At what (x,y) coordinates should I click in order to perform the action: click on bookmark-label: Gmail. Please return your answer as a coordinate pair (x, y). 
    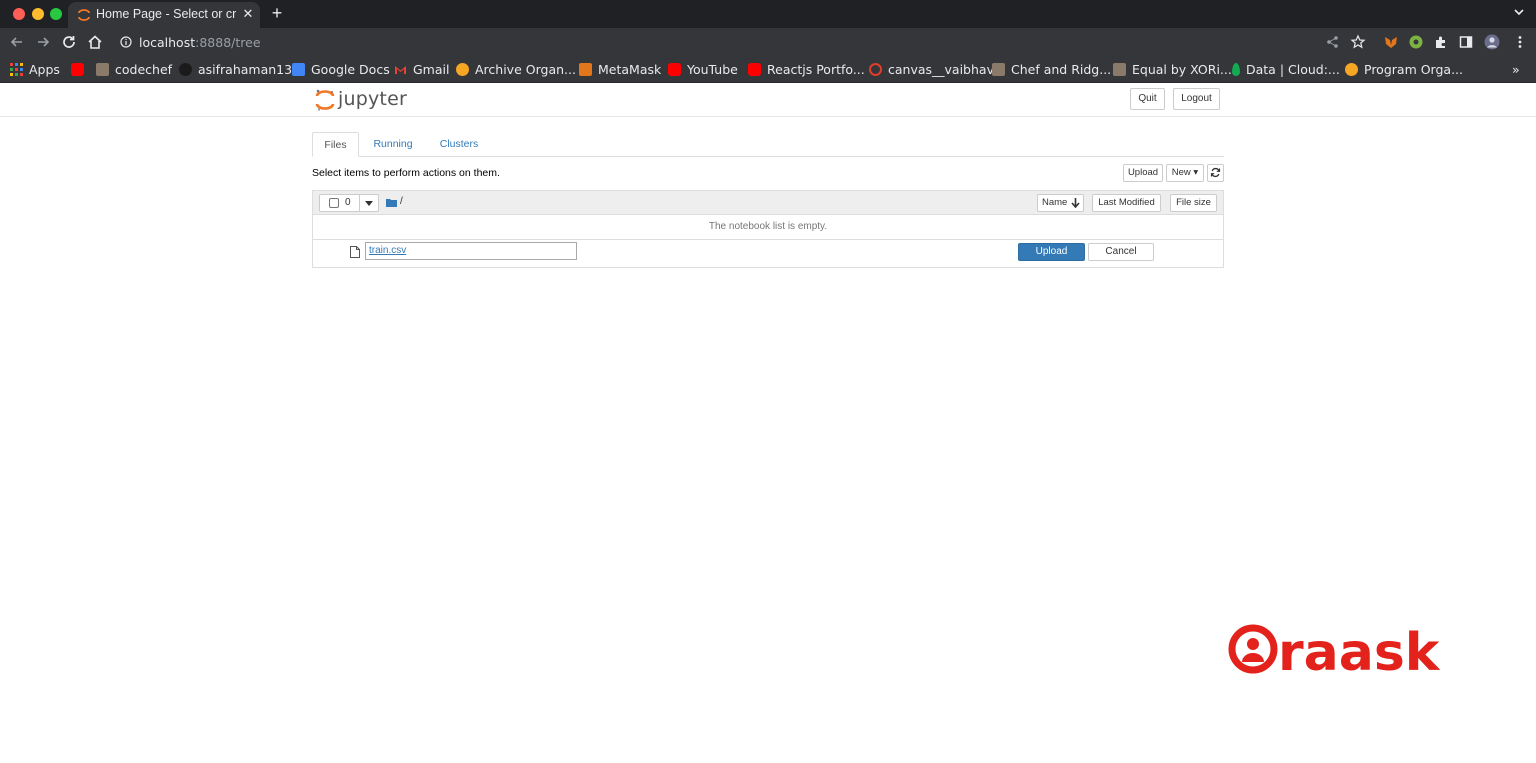
    Looking at the image, I should click on (431, 69).